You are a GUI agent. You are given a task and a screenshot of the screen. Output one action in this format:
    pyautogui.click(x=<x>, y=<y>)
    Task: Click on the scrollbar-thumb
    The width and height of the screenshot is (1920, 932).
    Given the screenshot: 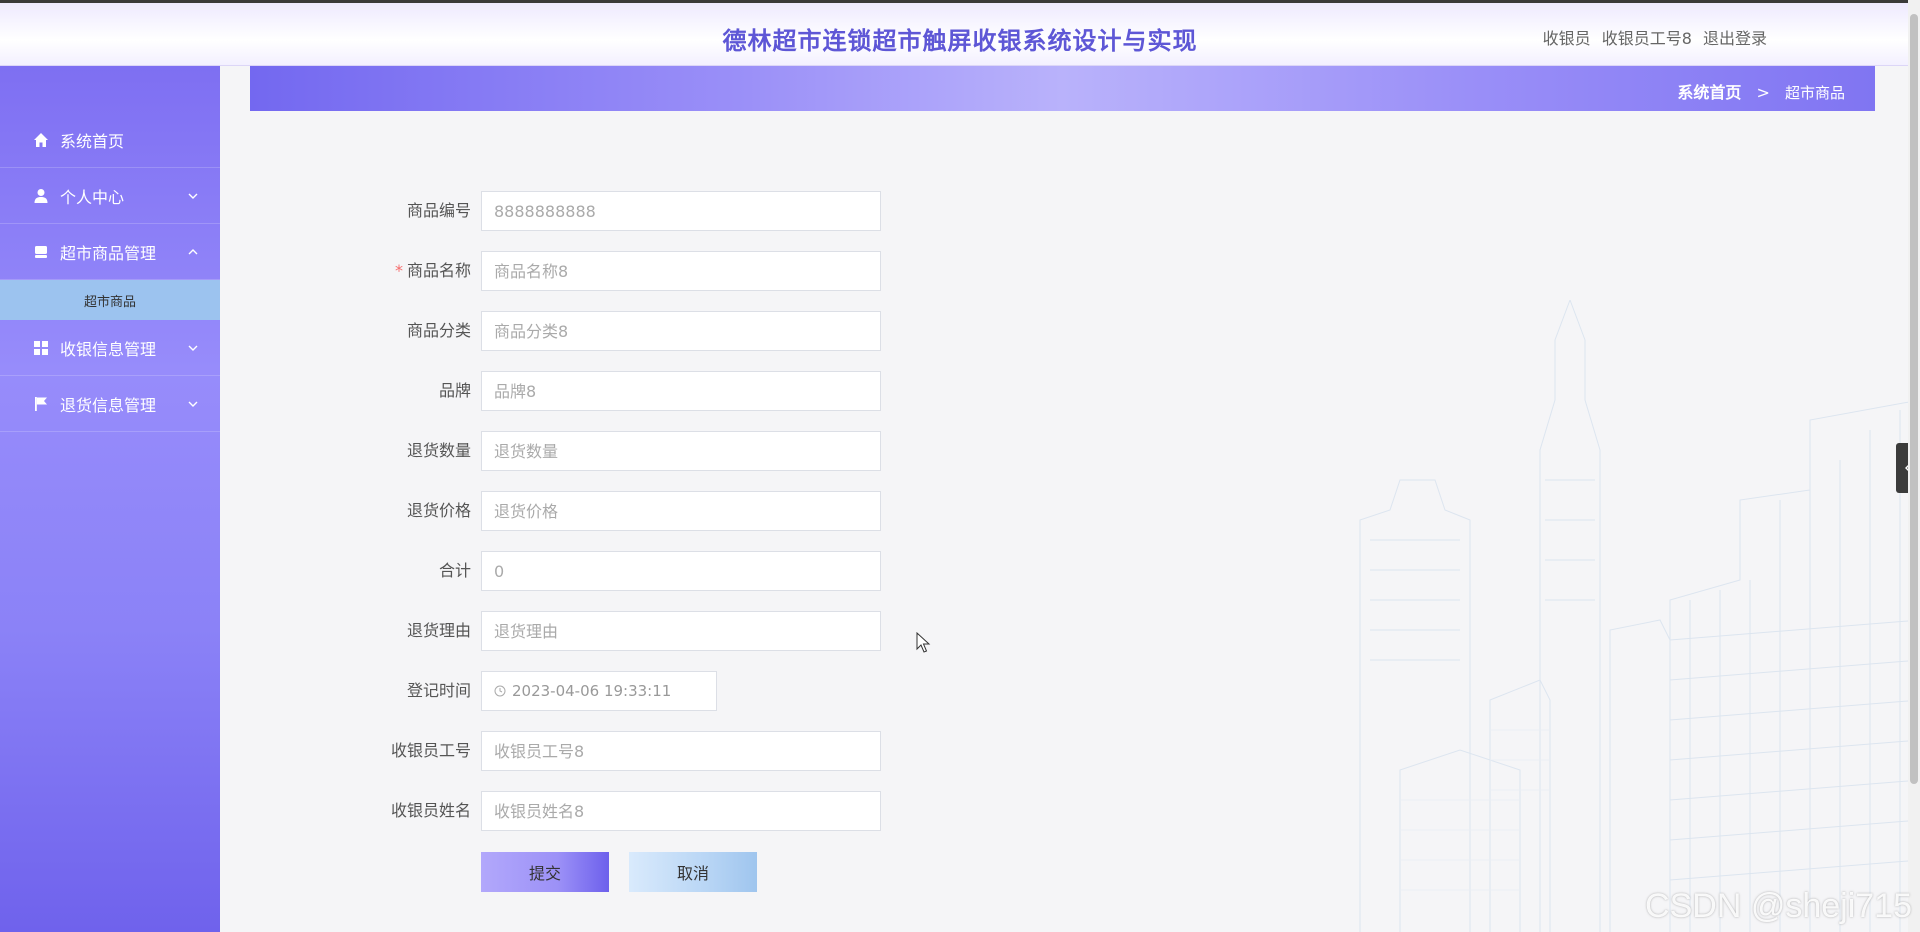 What is the action you would take?
    pyautogui.click(x=1914, y=399)
    